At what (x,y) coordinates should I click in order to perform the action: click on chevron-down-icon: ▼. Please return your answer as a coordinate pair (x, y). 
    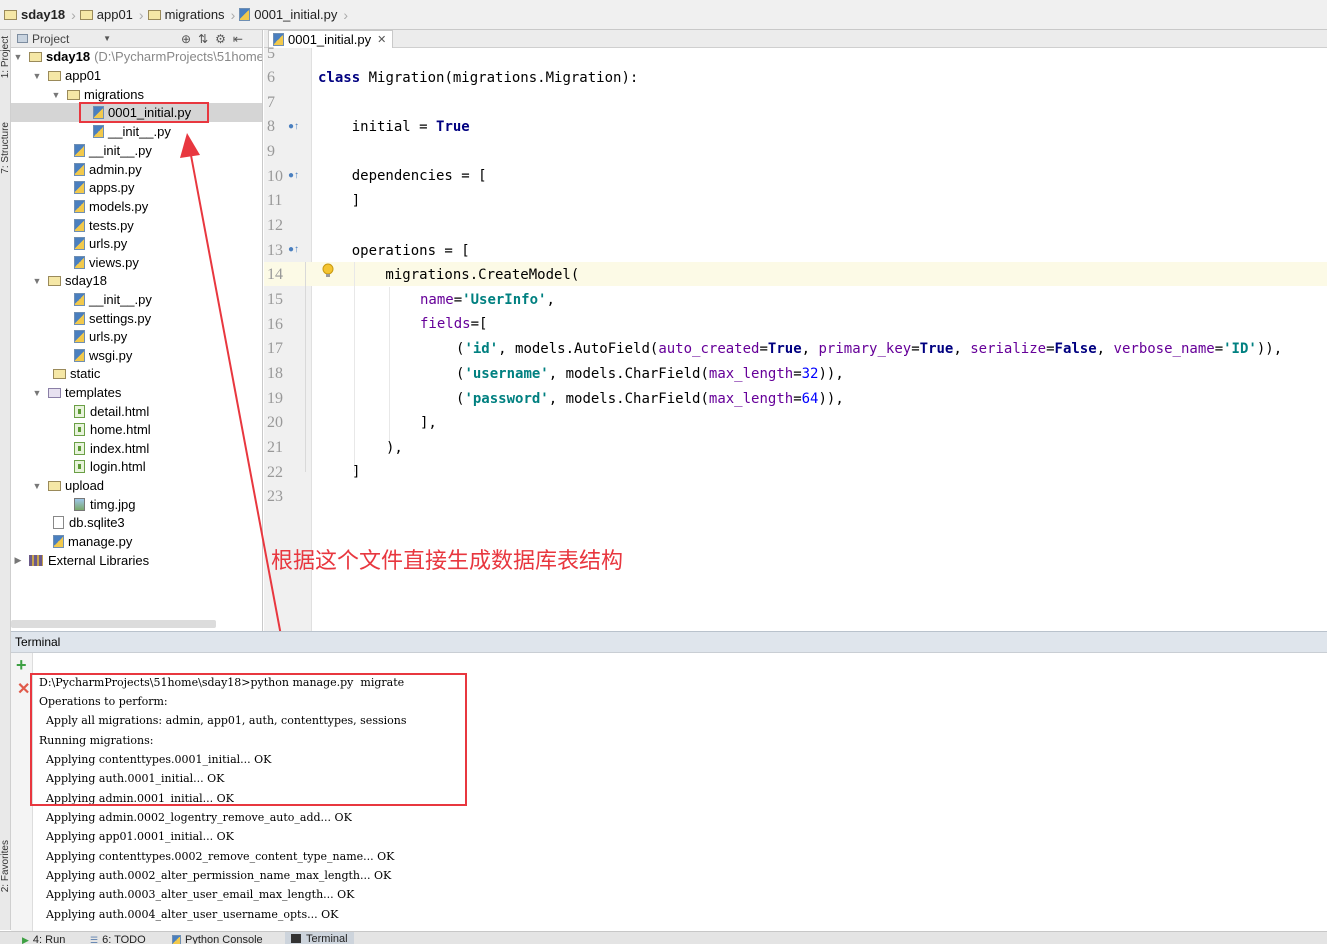
    Looking at the image, I should click on (107, 38).